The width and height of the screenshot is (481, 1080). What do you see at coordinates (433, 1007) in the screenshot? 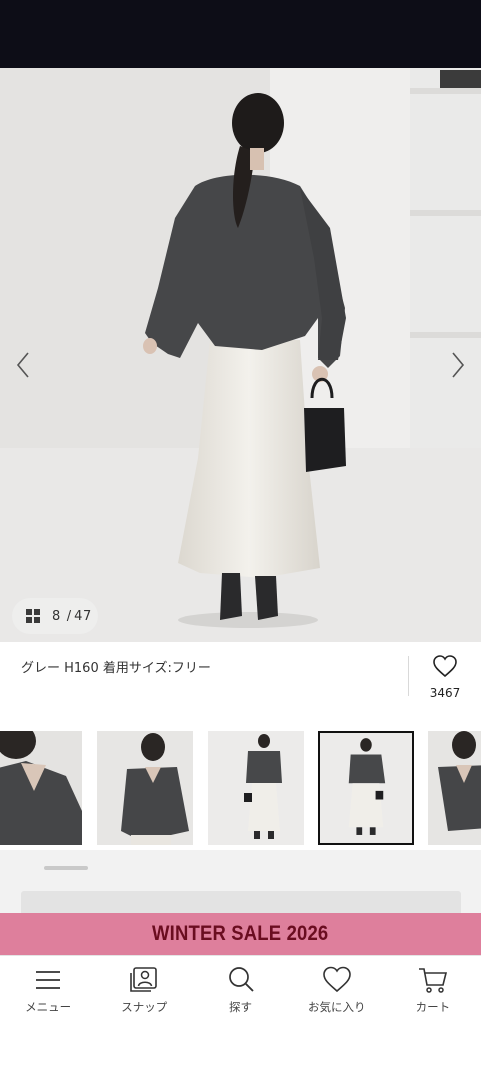
I see `nav-label-cart: カート` at bounding box center [433, 1007].